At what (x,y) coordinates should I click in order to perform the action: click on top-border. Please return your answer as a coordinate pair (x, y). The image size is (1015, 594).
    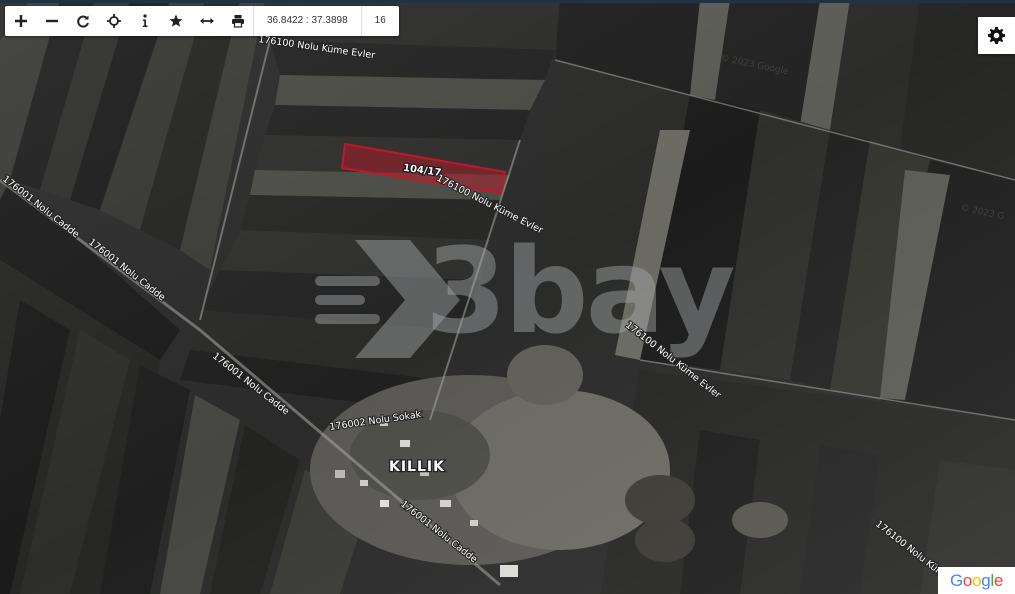
    Looking at the image, I should click on (507, 1).